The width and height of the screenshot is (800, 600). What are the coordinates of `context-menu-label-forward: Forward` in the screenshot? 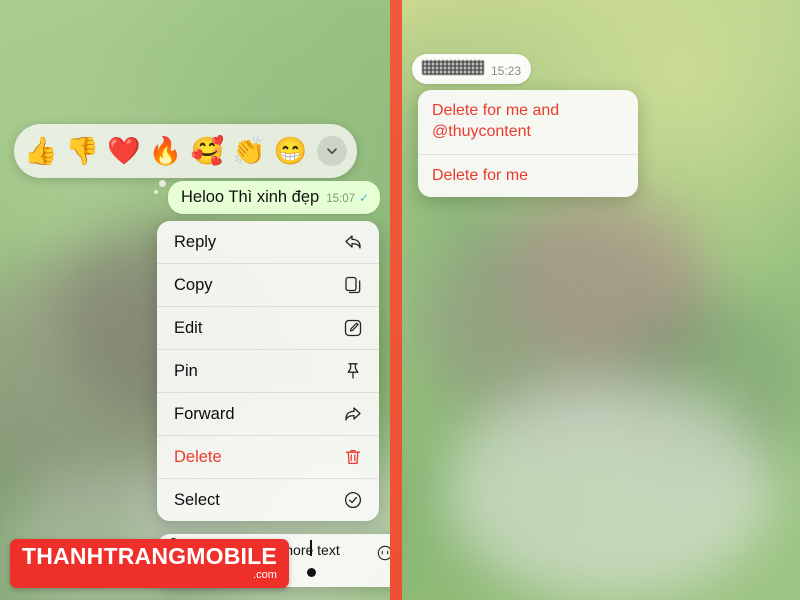 It's located at (204, 413).